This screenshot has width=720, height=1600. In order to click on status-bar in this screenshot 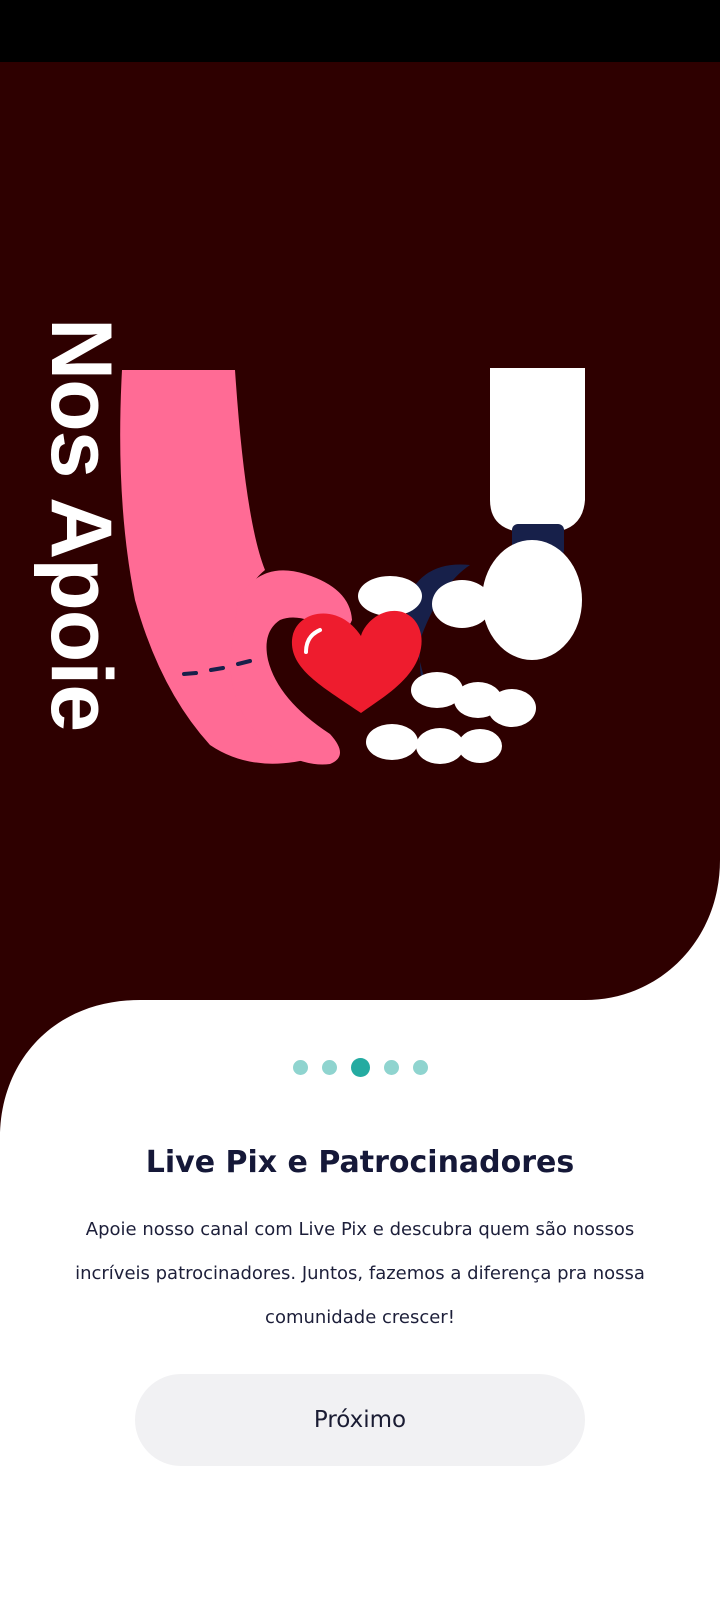, I will do `click(360, 31)`.